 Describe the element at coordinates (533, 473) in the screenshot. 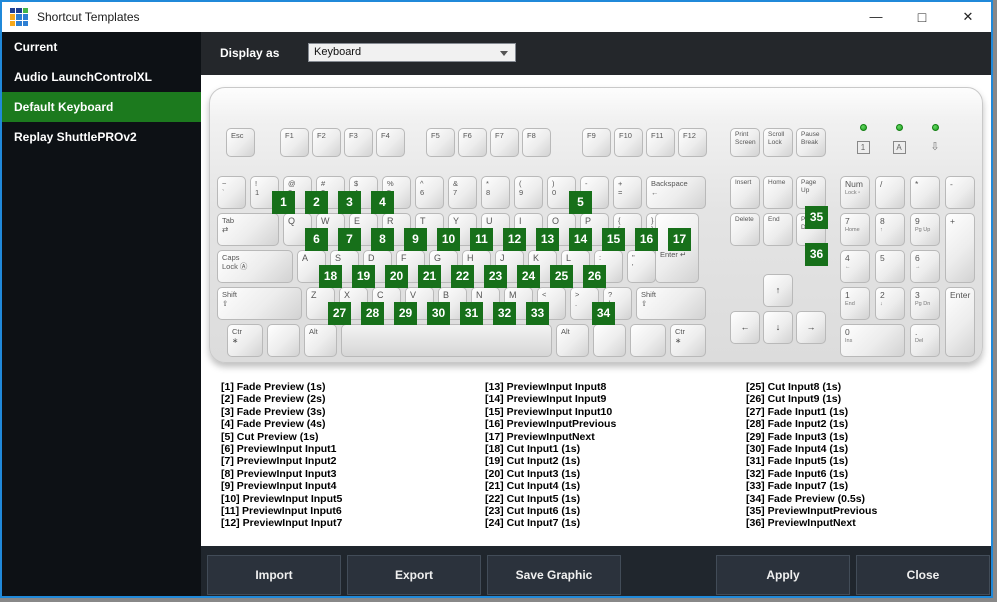

I see `shortcut-list-item: [20] Cut Input3 (1s)` at that location.